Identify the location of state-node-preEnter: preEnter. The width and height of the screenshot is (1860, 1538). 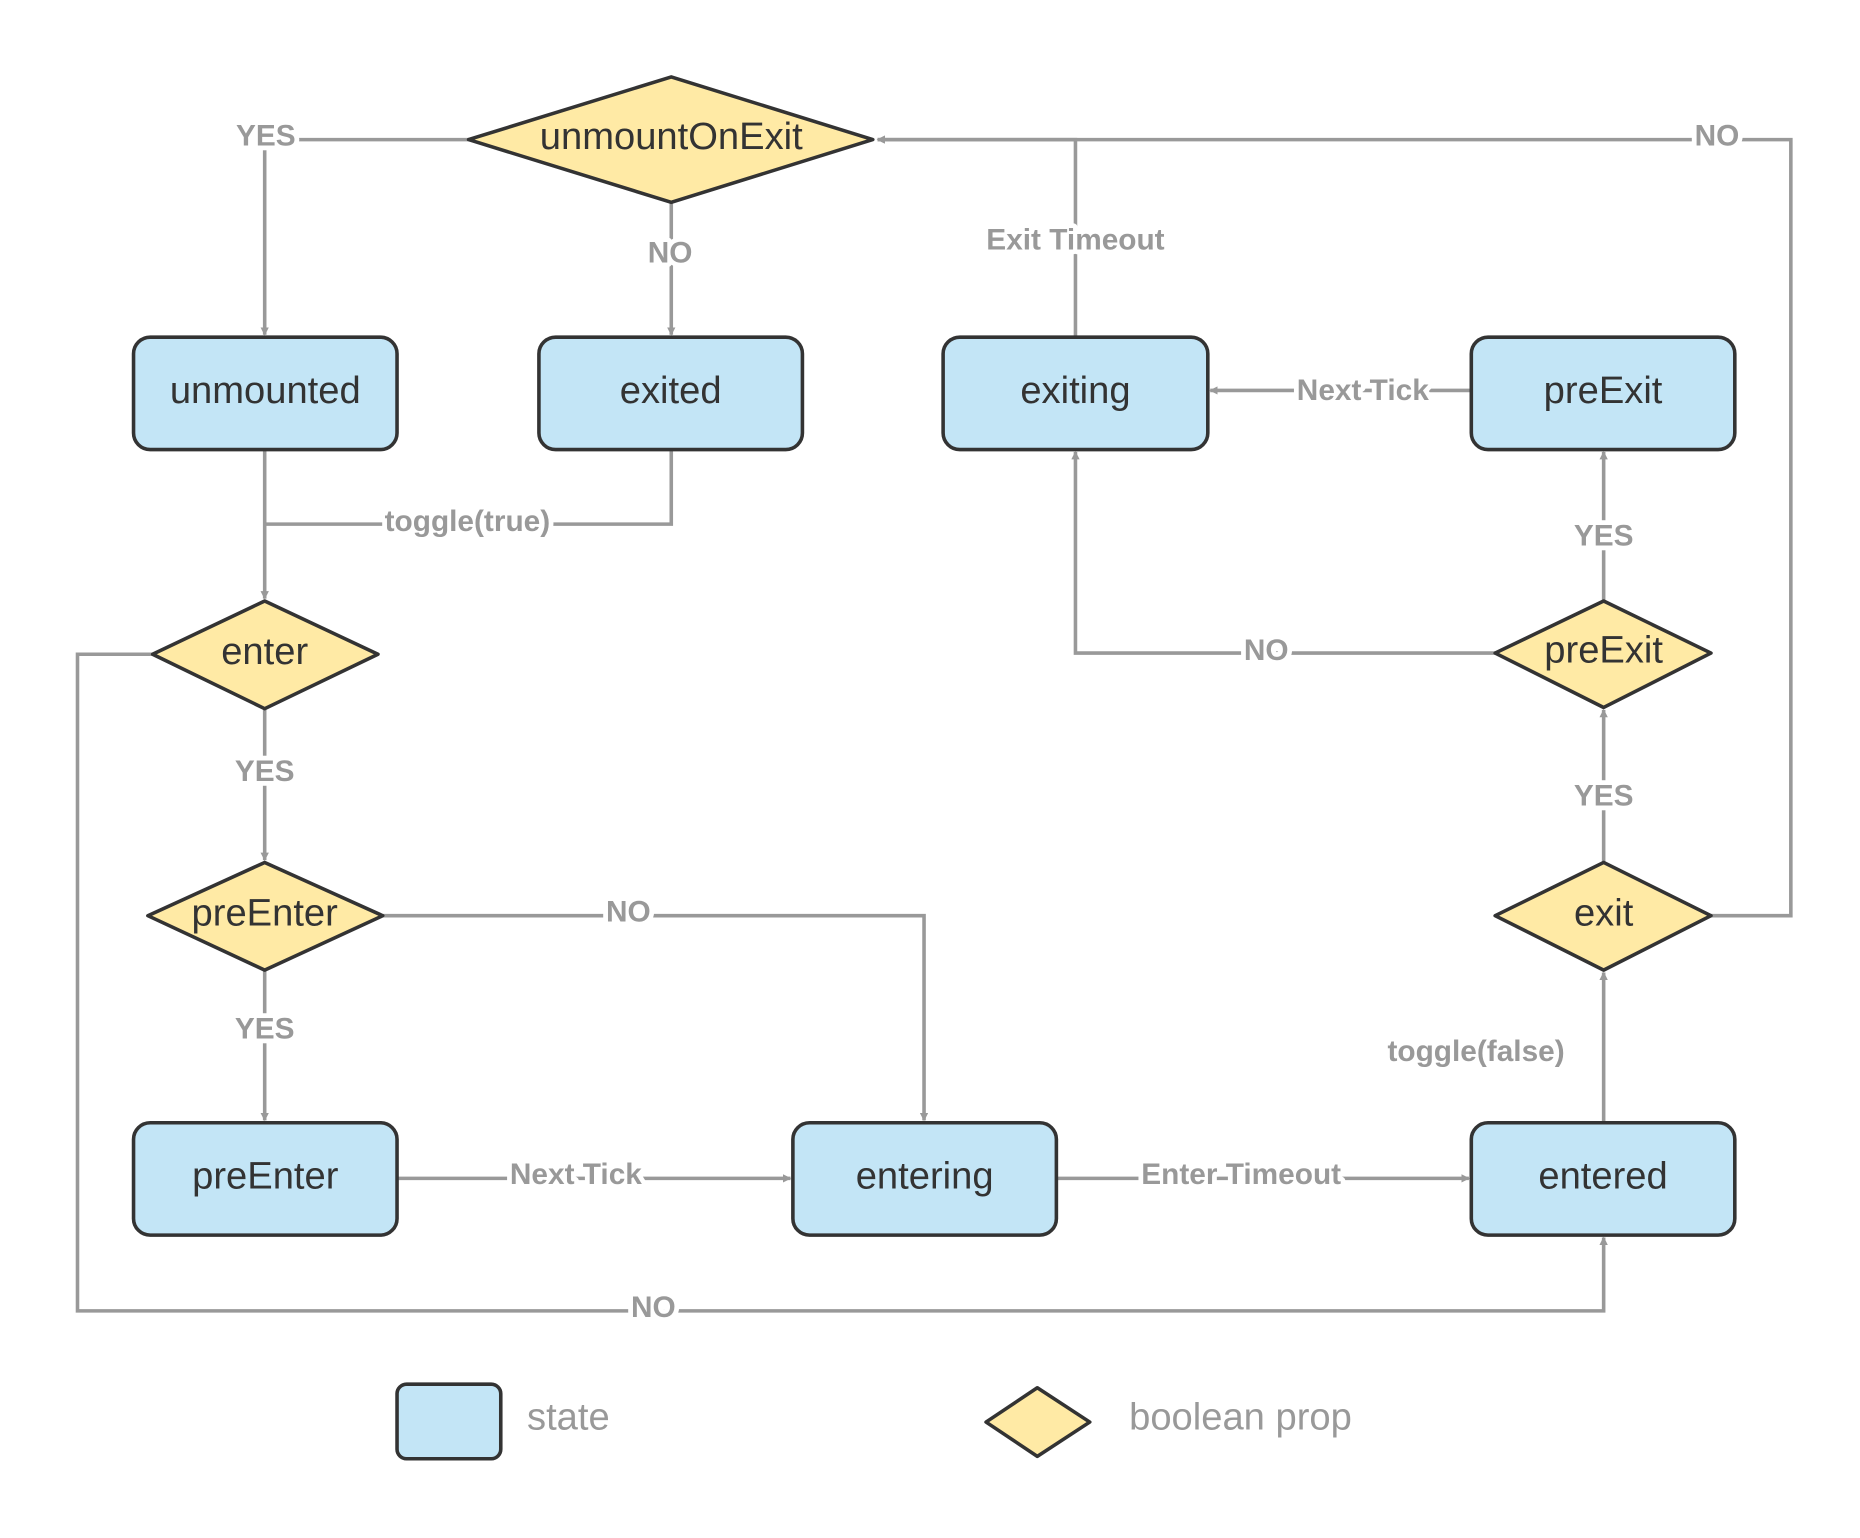
(265, 1178).